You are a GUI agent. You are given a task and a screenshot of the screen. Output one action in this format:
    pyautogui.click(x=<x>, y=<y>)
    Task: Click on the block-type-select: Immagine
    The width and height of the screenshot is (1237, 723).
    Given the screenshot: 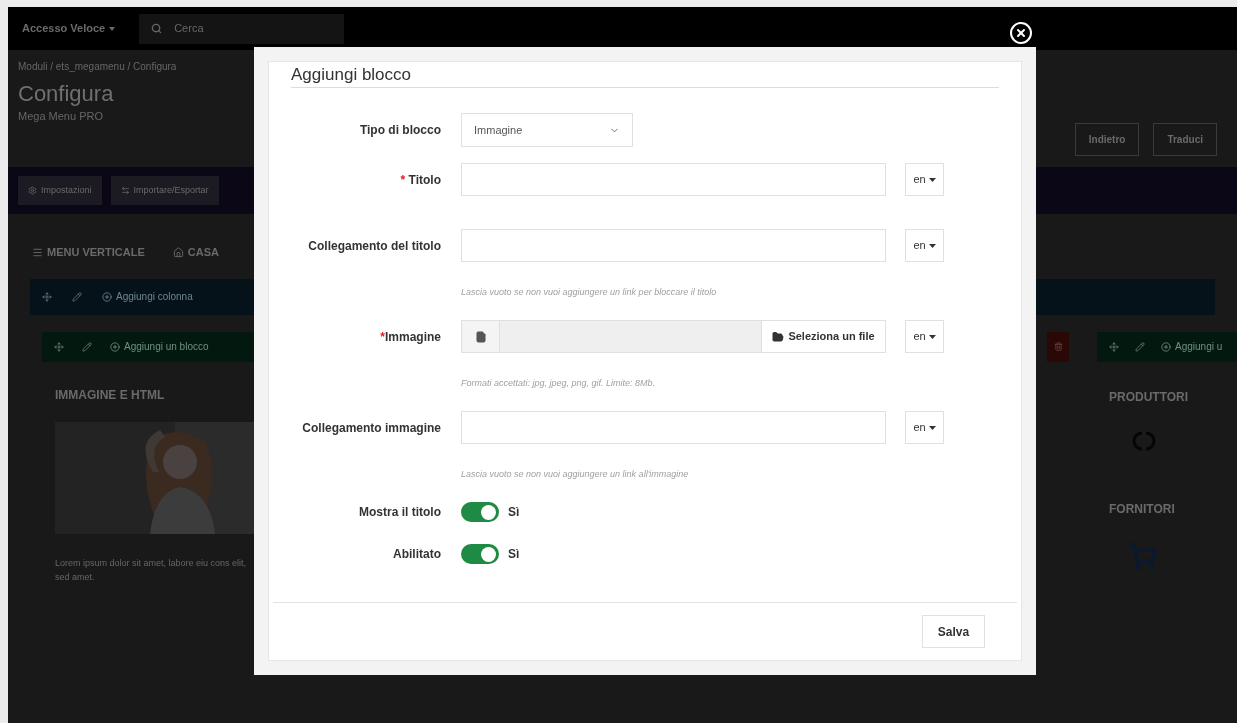 What is the action you would take?
    pyautogui.click(x=547, y=130)
    